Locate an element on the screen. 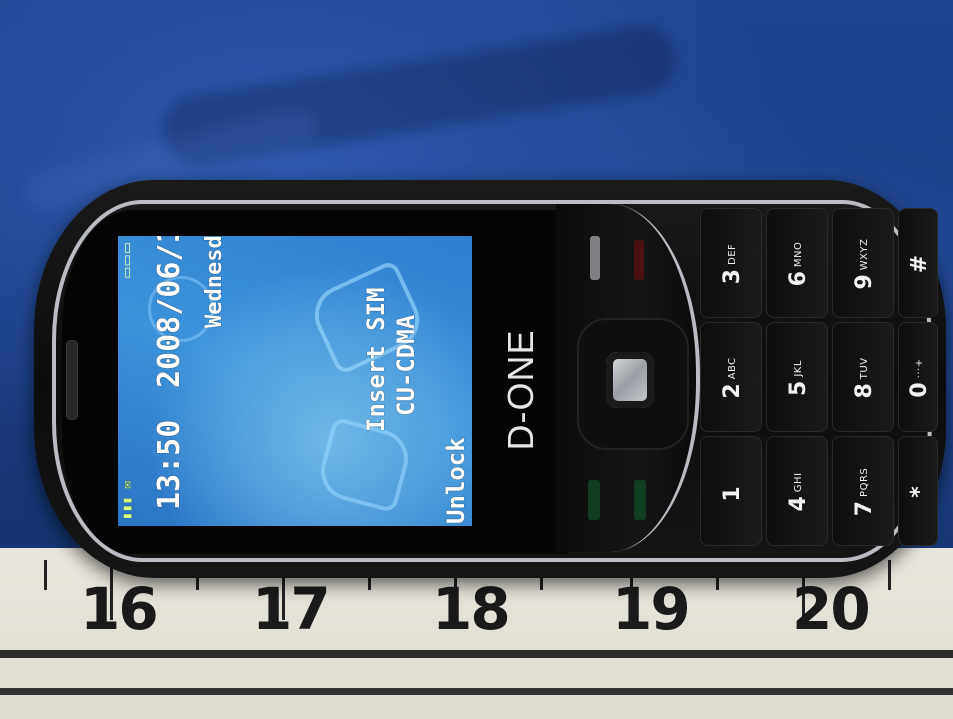 This screenshot has height=719, width=953. brand-text: D-ONE is located at coordinates (520, 390).